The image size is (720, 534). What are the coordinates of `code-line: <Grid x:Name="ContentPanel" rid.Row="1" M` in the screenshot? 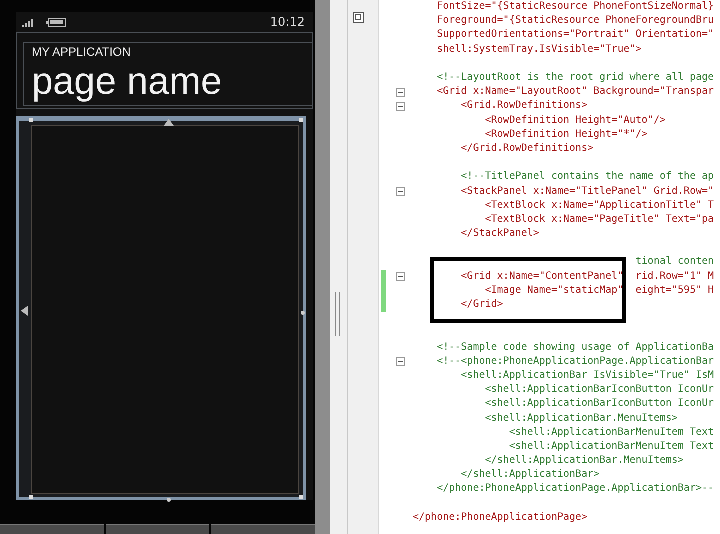 It's located at (587, 277).